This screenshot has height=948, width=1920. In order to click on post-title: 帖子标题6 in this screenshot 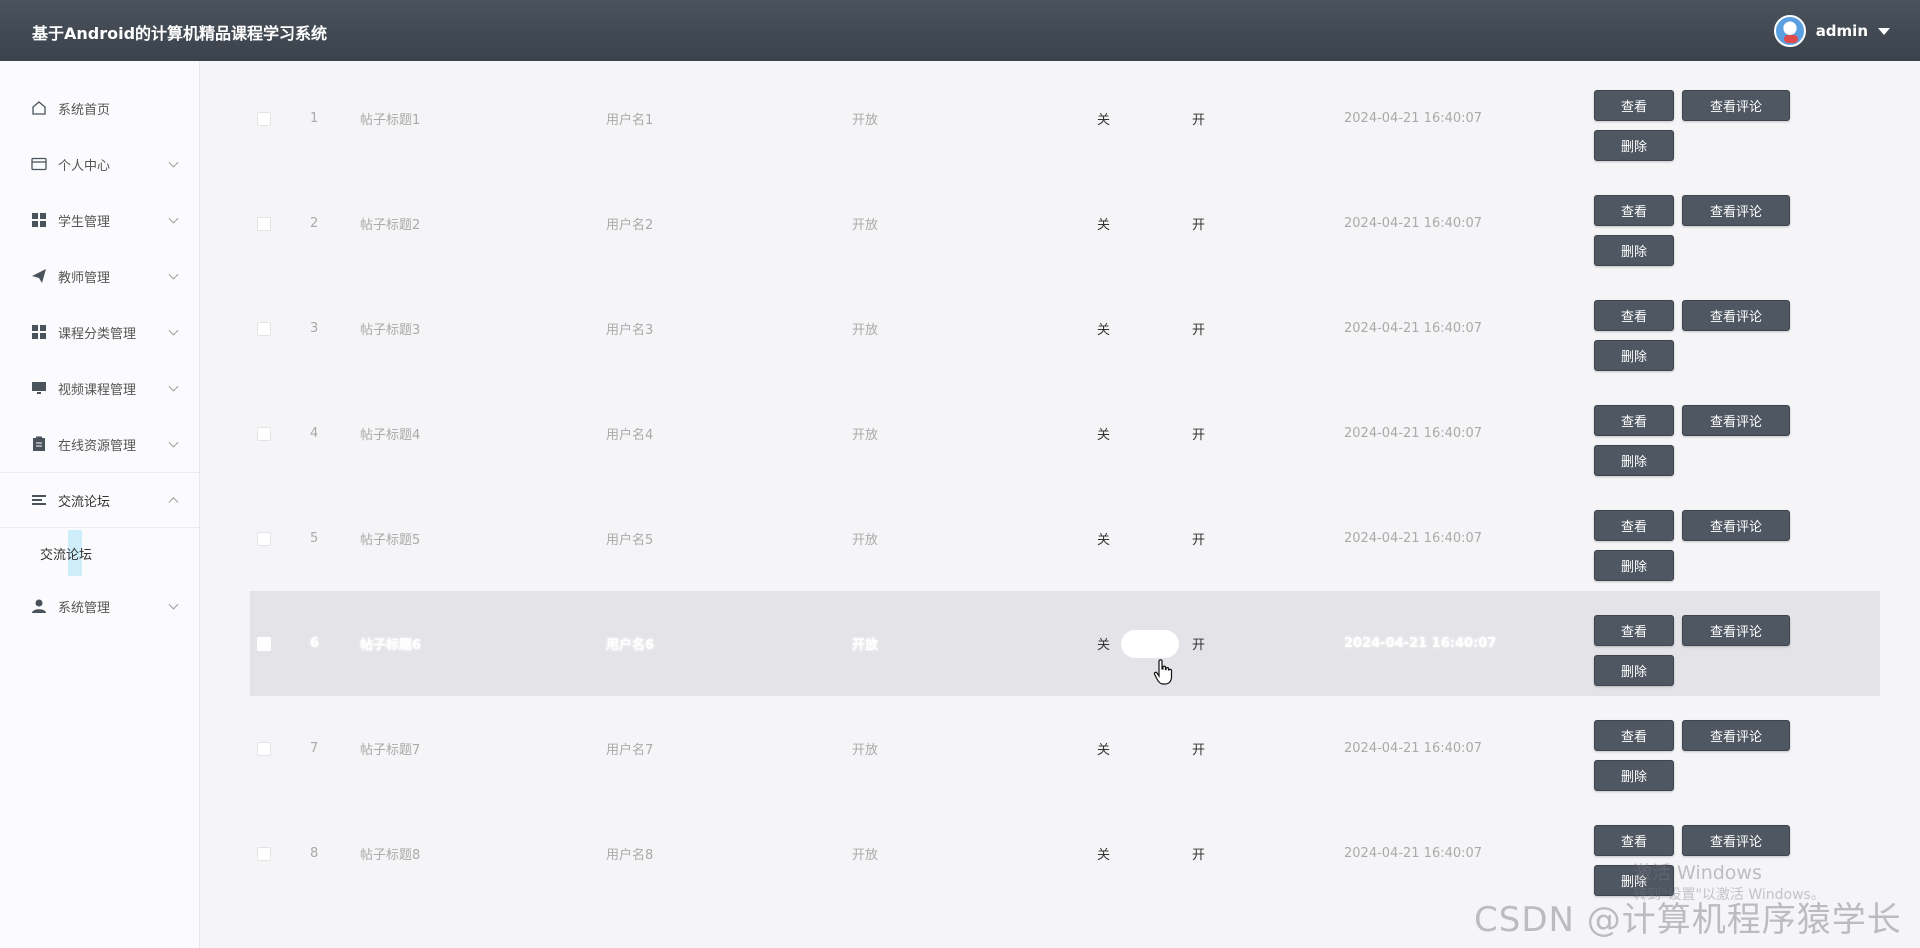, I will do `click(391, 645)`.